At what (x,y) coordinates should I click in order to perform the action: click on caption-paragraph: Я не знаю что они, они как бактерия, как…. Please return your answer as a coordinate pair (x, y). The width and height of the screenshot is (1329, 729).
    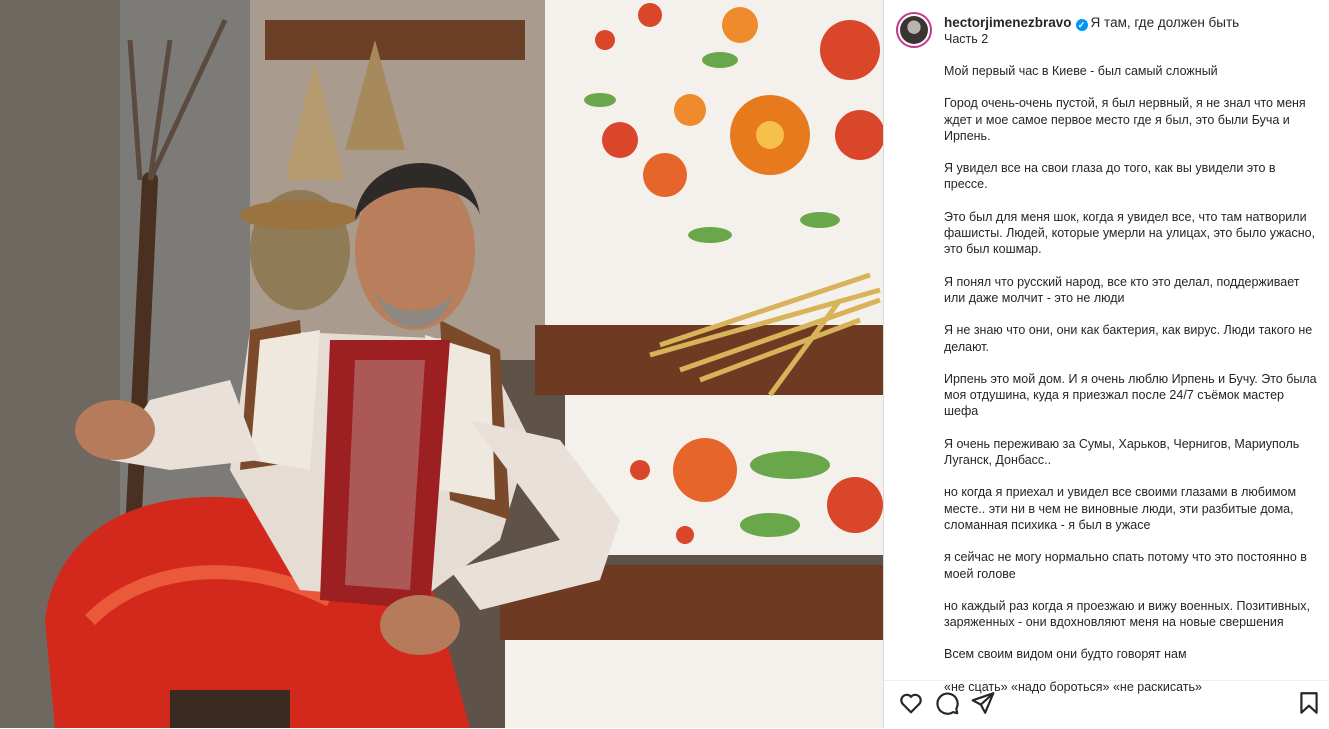
    Looking at the image, I should click on (1128, 338).